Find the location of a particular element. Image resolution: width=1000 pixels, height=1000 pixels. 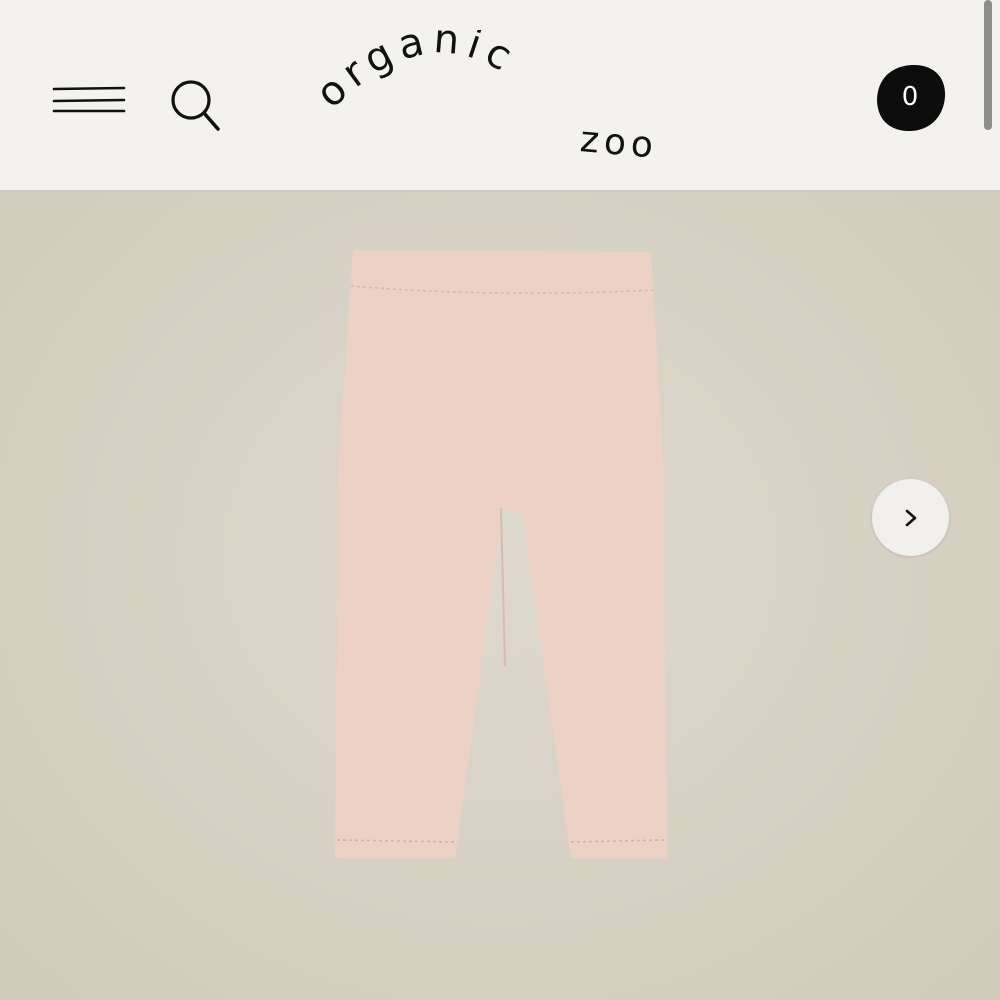

logo-word-organic: organic is located at coordinates (412, 66).